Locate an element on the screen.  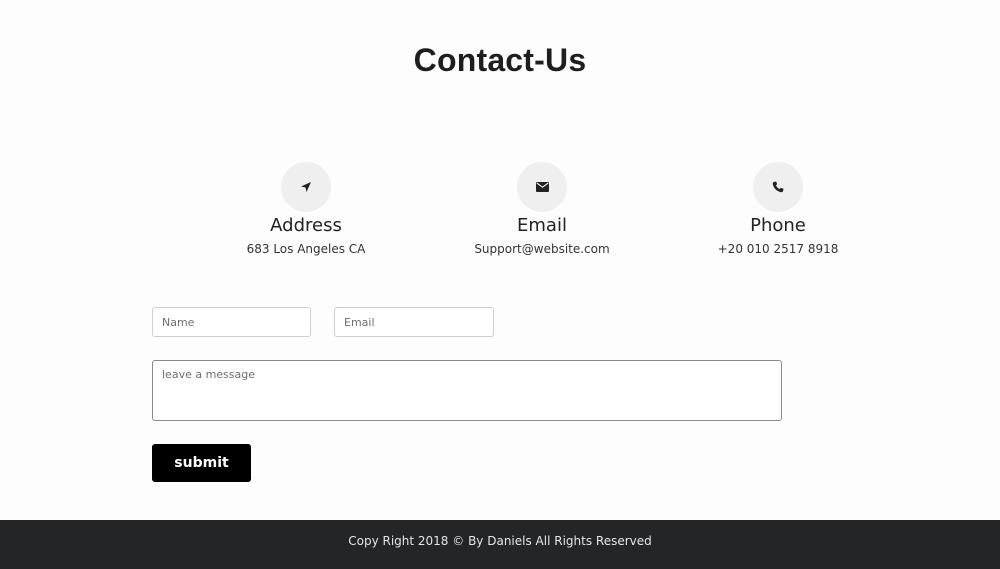
location-arrow-icon is located at coordinates (306, 187).